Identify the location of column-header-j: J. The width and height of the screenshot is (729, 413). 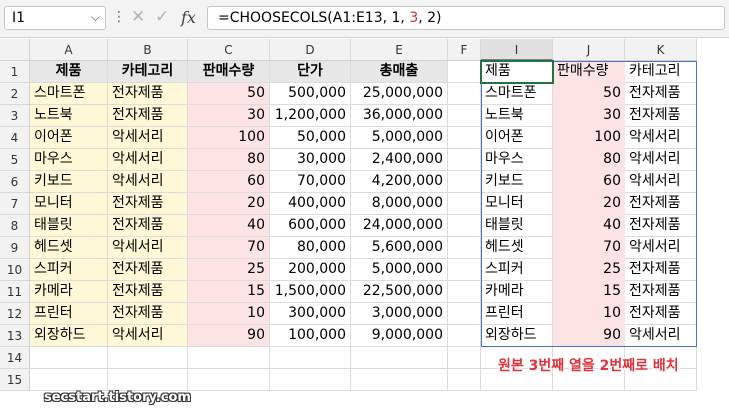
(589, 50).